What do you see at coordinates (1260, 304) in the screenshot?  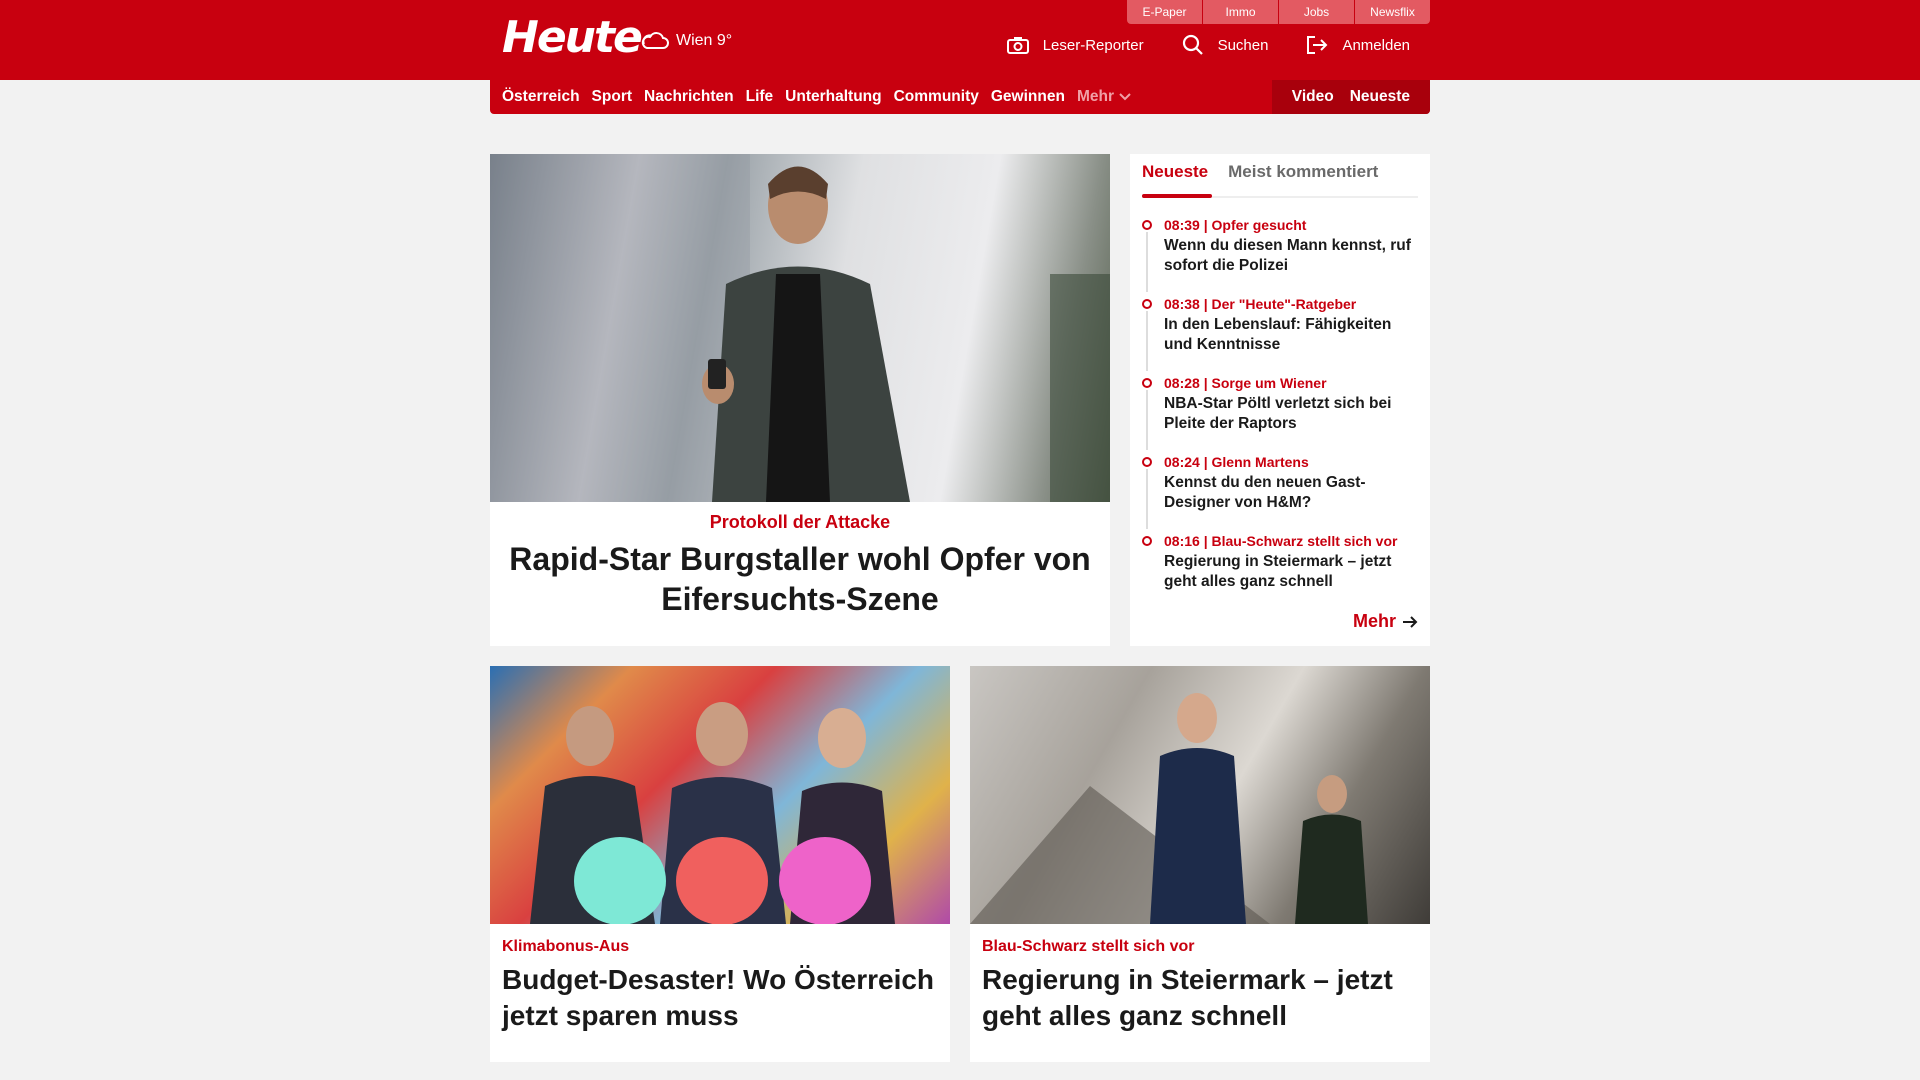 I see `list-item-meta: 08:38 | Der "Heute"-Ratgeber` at bounding box center [1260, 304].